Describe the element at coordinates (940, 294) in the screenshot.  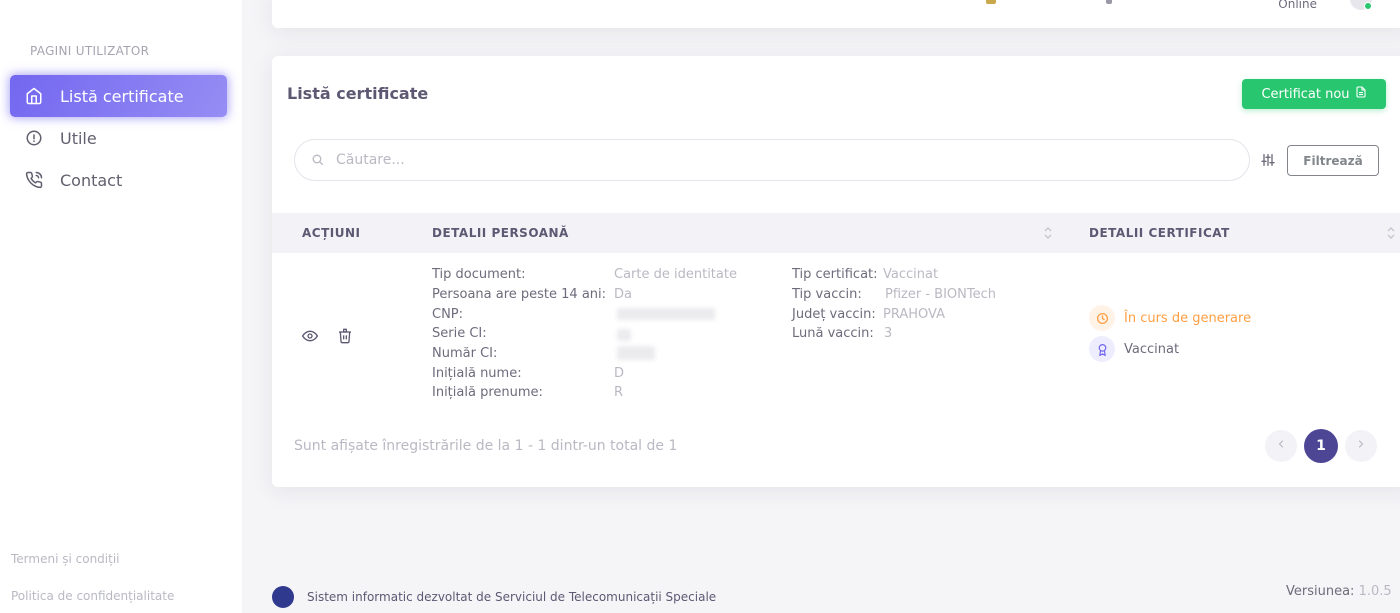
I see `detail-value: Pfizer - BIONTech` at that location.